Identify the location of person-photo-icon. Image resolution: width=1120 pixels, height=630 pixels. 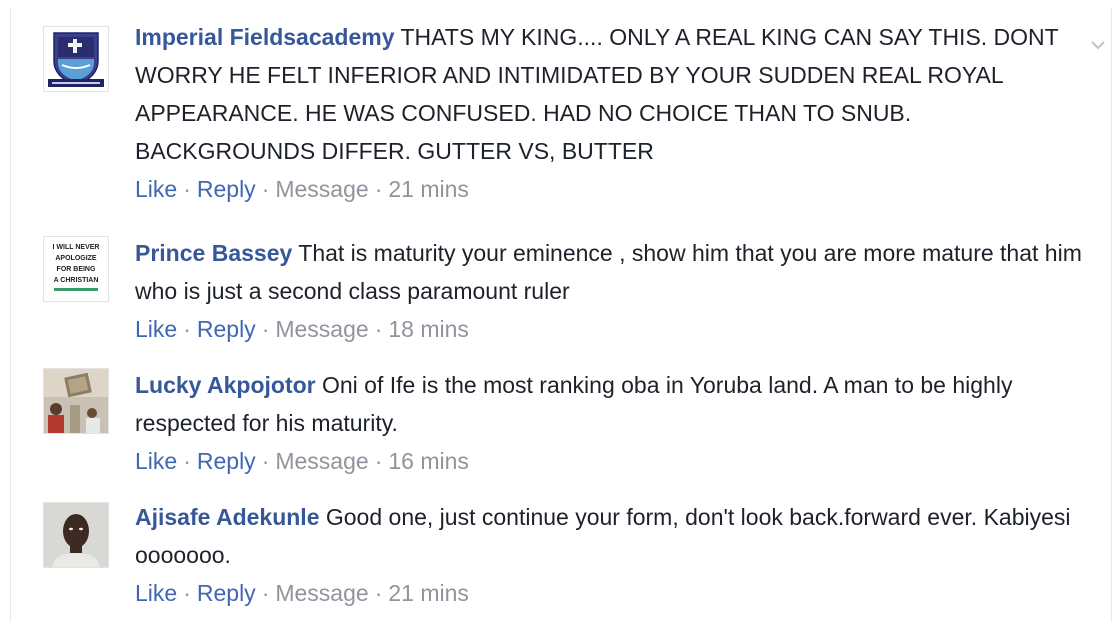
(76, 535).